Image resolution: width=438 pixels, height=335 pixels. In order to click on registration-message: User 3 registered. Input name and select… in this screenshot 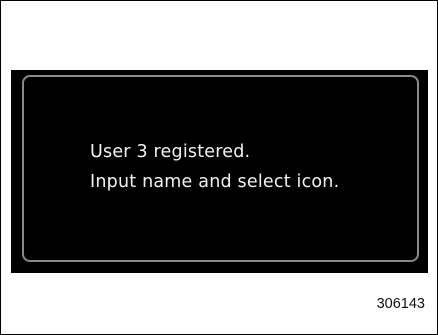, I will do `click(214, 167)`.